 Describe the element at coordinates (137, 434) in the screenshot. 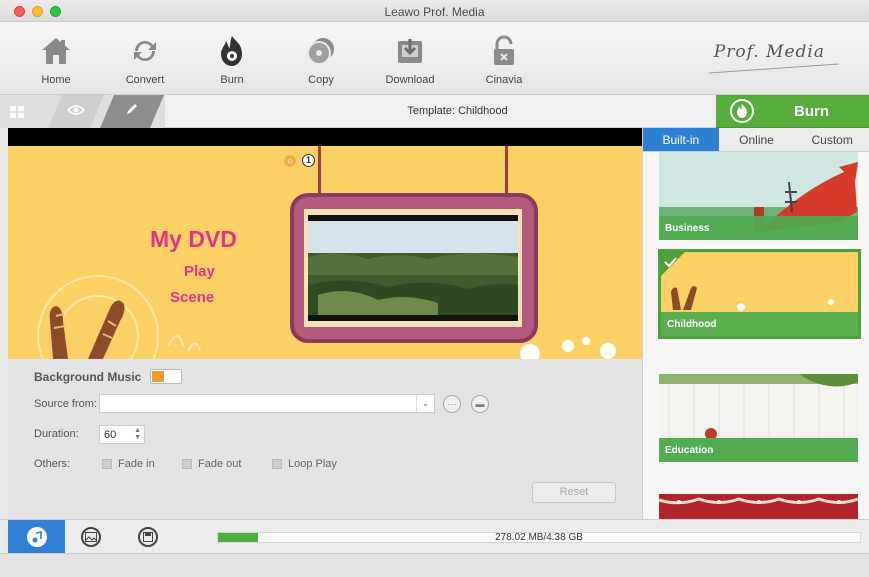

I see `stepper-arrows-icon: ▲ ▼` at that location.